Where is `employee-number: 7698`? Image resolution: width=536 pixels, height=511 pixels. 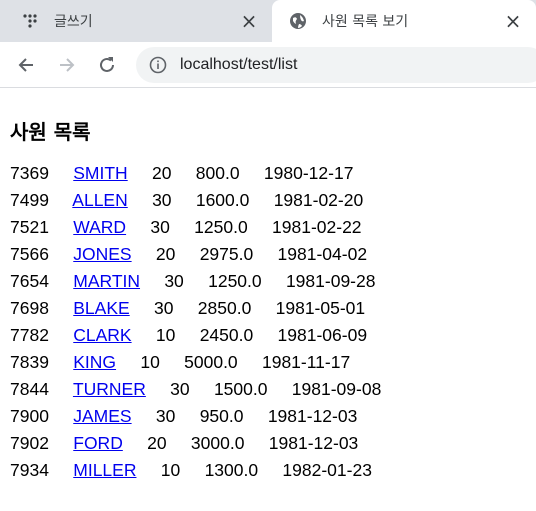 employee-number: 7698 is located at coordinates (29, 308).